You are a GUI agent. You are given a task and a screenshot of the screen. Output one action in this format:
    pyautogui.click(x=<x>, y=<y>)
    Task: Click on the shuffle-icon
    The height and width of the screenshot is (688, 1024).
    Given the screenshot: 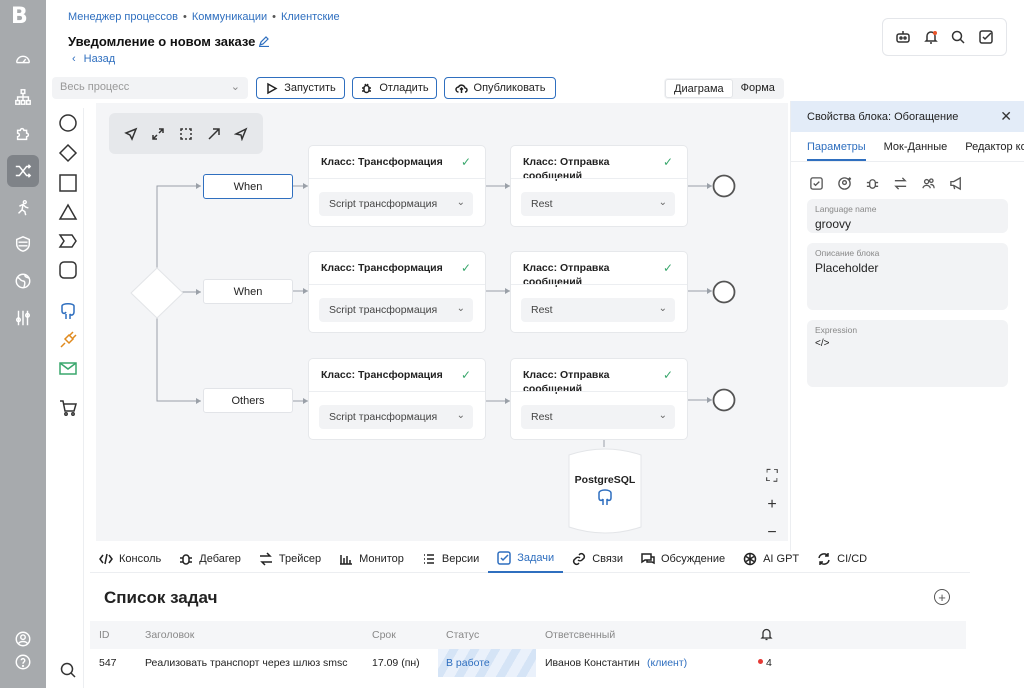 What is the action you would take?
    pyautogui.click(x=23, y=171)
    